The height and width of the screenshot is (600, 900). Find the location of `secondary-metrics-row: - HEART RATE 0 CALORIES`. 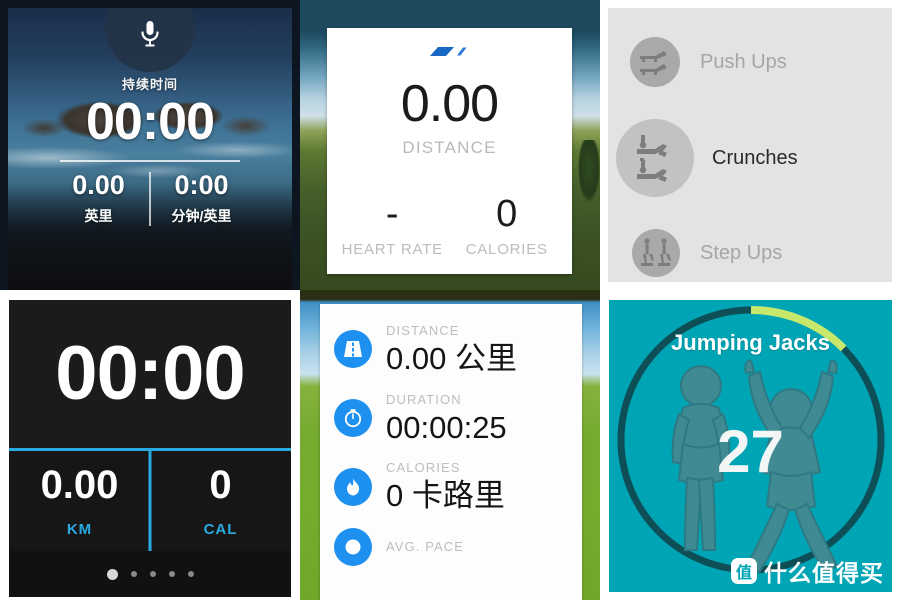

secondary-metrics-row: - HEART RATE 0 CALORIES is located at coordinates (449, 234).